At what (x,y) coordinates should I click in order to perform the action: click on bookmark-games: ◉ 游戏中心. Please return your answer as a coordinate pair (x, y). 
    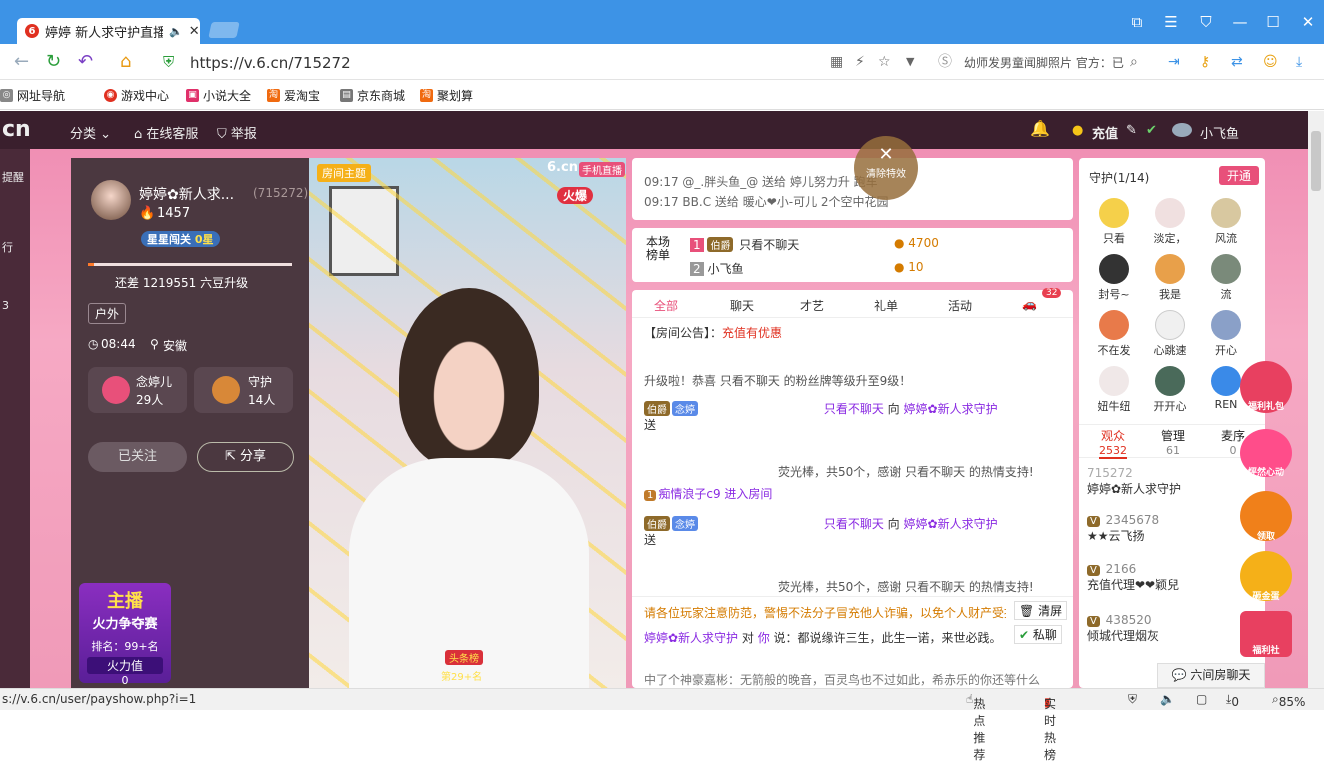
    Looking at the image, I should click on (136, 95).